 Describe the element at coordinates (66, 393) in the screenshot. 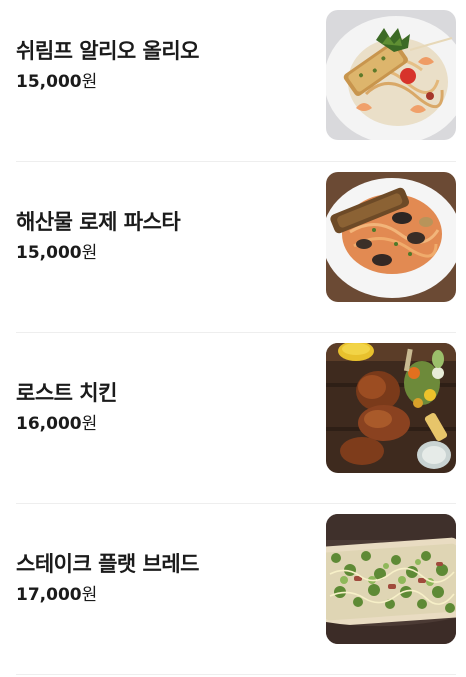

I see `menu-item-name: 로스트 치킨` at that location.